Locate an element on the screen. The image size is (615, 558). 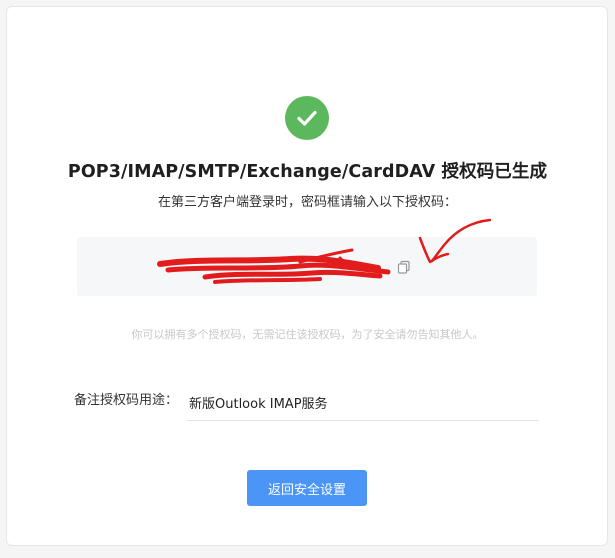
auth-code-box is located at coordinates (307, 266).